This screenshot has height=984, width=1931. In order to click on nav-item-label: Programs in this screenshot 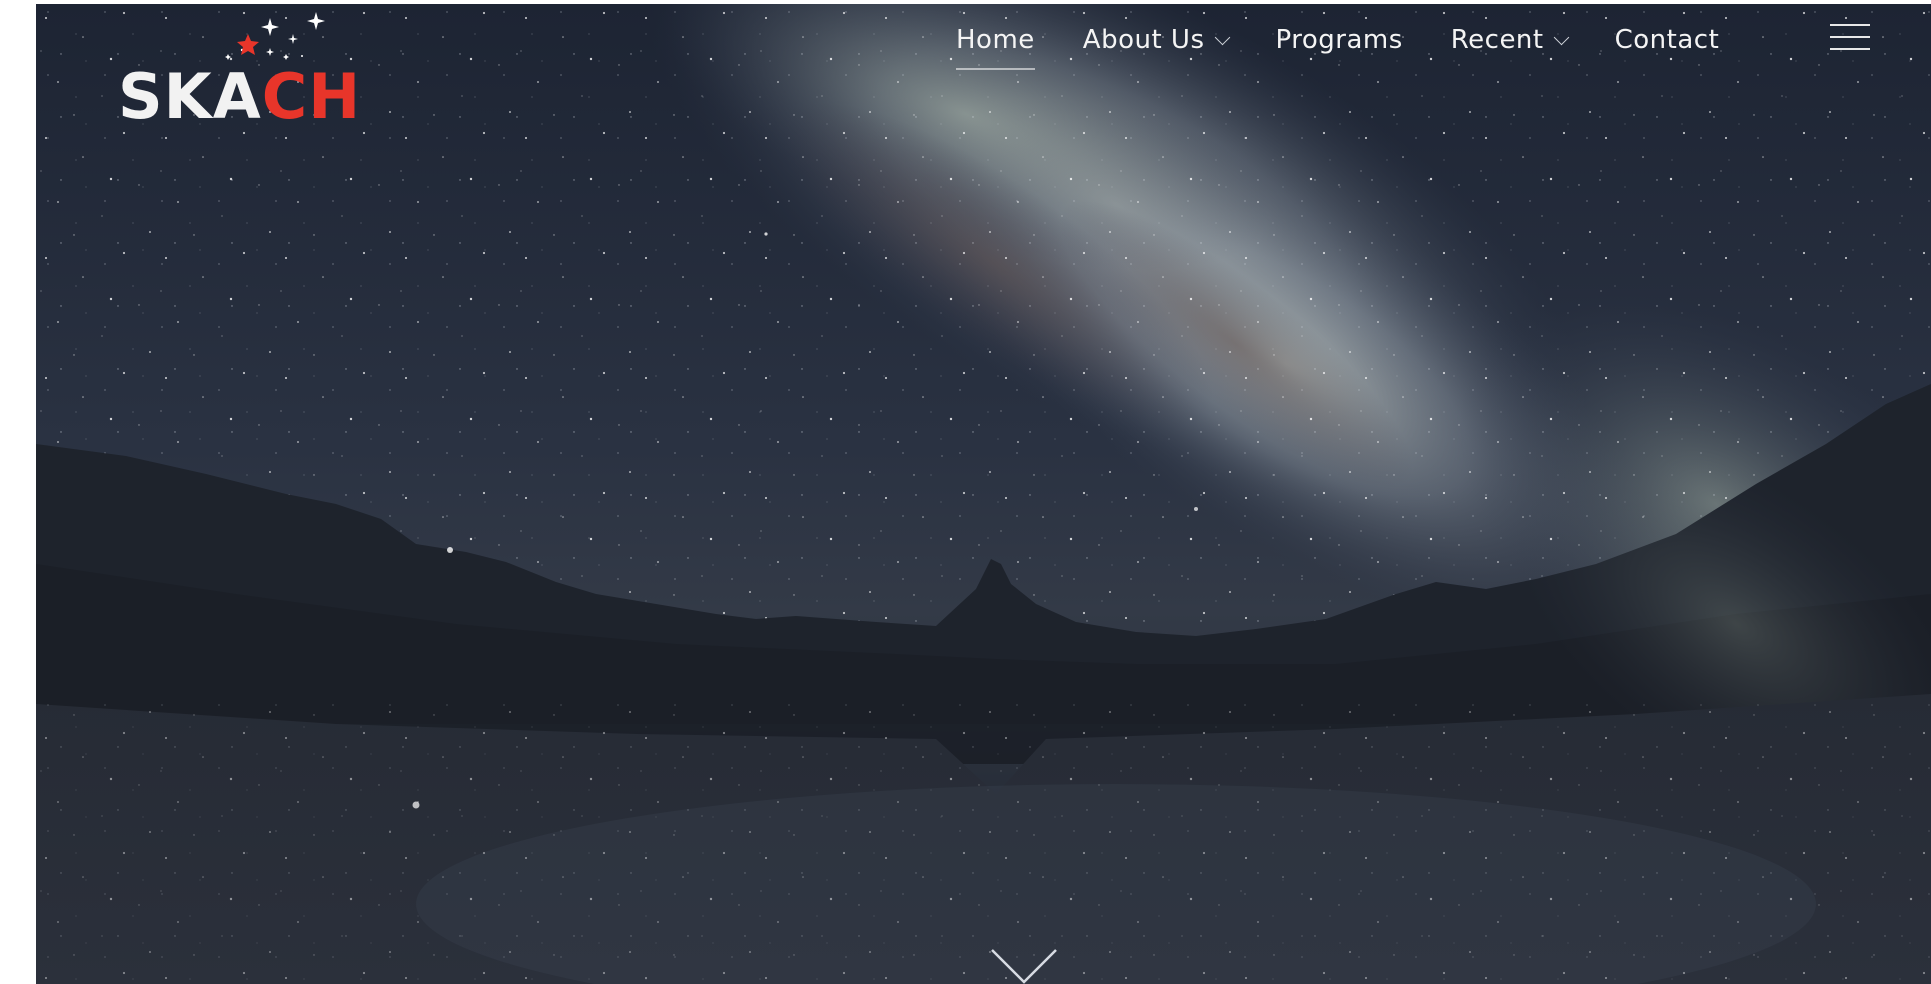, I will do `click(1339, 40)`.